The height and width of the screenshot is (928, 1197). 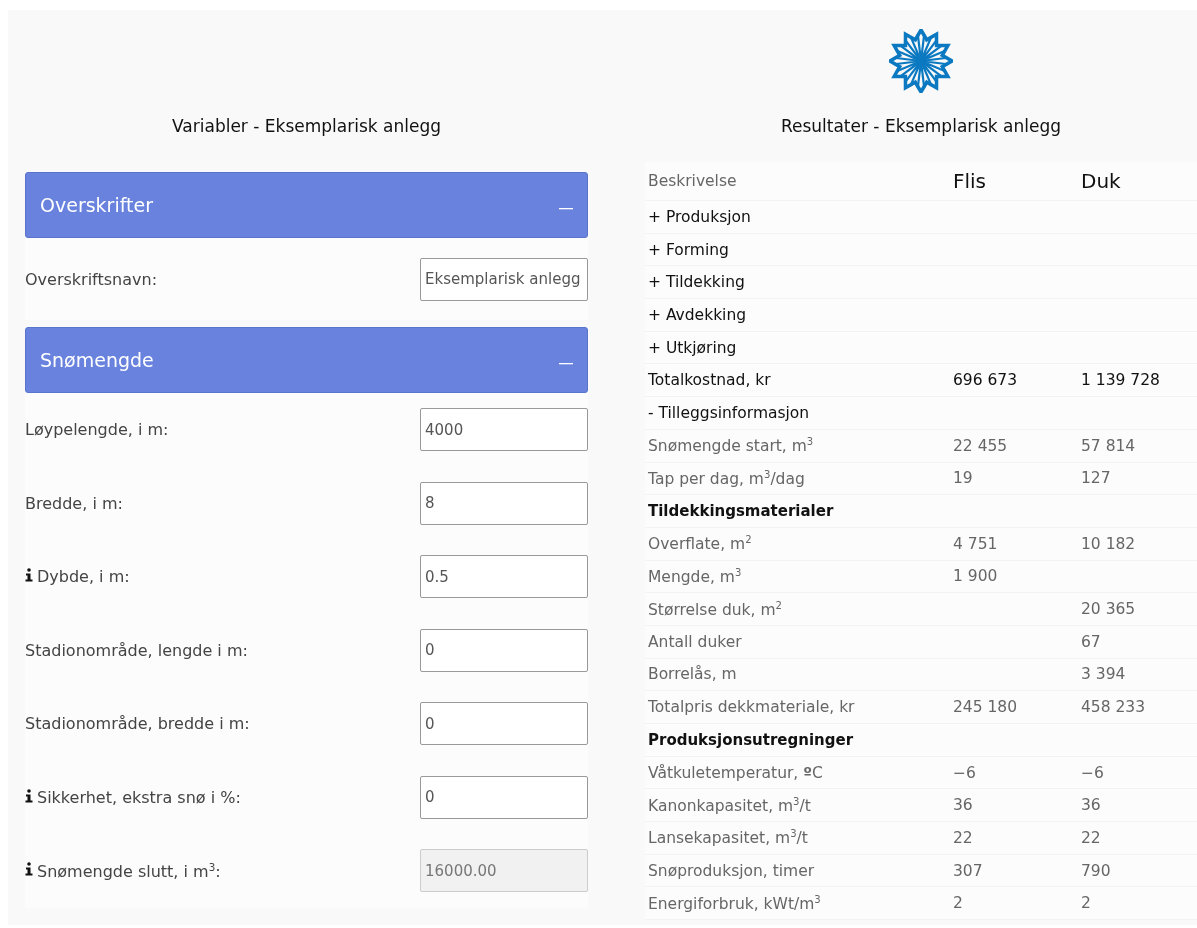 What do you see at coordinates (797, 217) in the screenshot?
I see `expand-toggle: + Produksjon` at bounding box center [797, 217].